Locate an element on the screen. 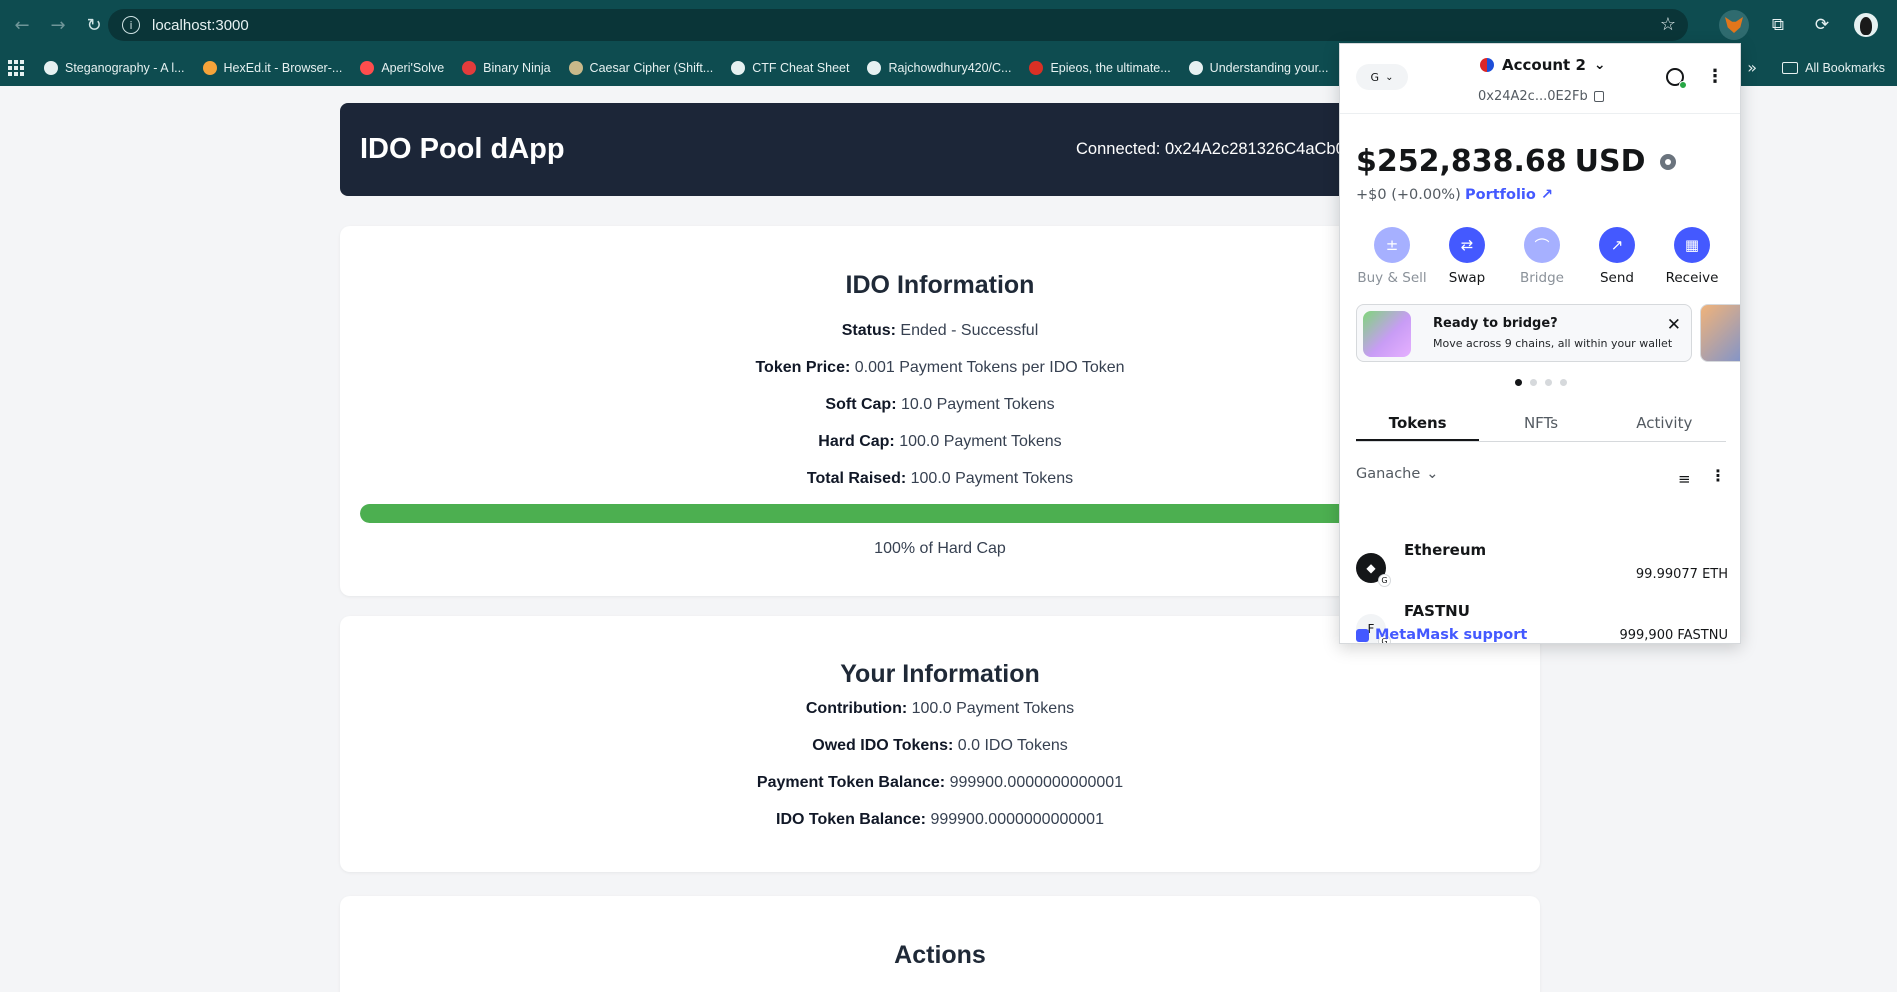 The width and height of the screenshot is (1897, 992). network-picker: G ⌄ is located at coordinates (1382, 77).